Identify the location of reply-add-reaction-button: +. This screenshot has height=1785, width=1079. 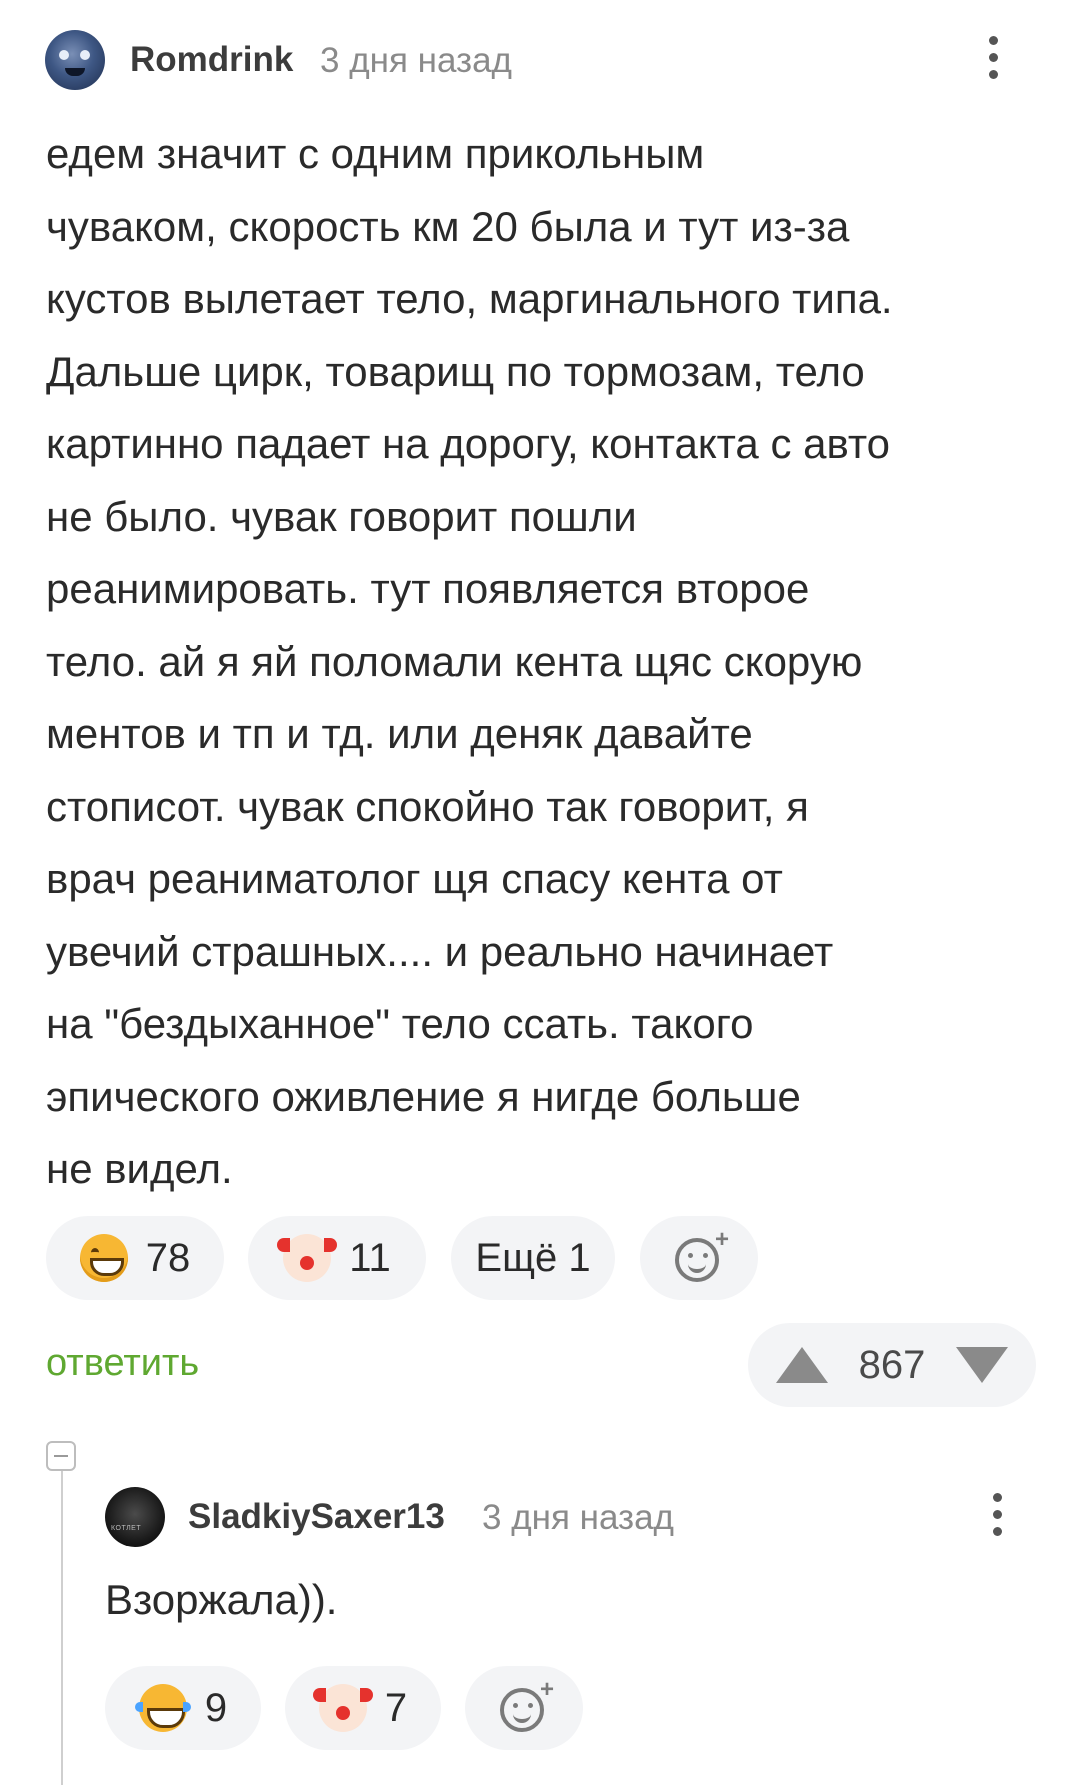
(524, 1708).